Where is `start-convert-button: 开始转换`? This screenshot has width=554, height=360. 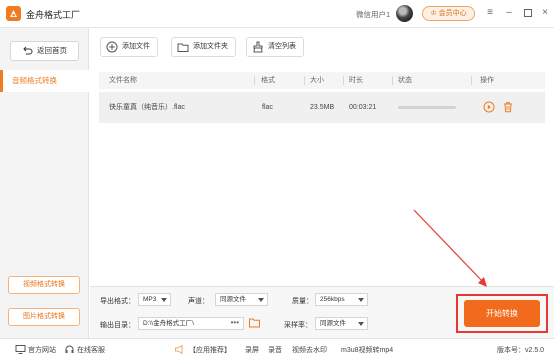 start-convert-button: 开始转换 is located at coordinates (502, 313).